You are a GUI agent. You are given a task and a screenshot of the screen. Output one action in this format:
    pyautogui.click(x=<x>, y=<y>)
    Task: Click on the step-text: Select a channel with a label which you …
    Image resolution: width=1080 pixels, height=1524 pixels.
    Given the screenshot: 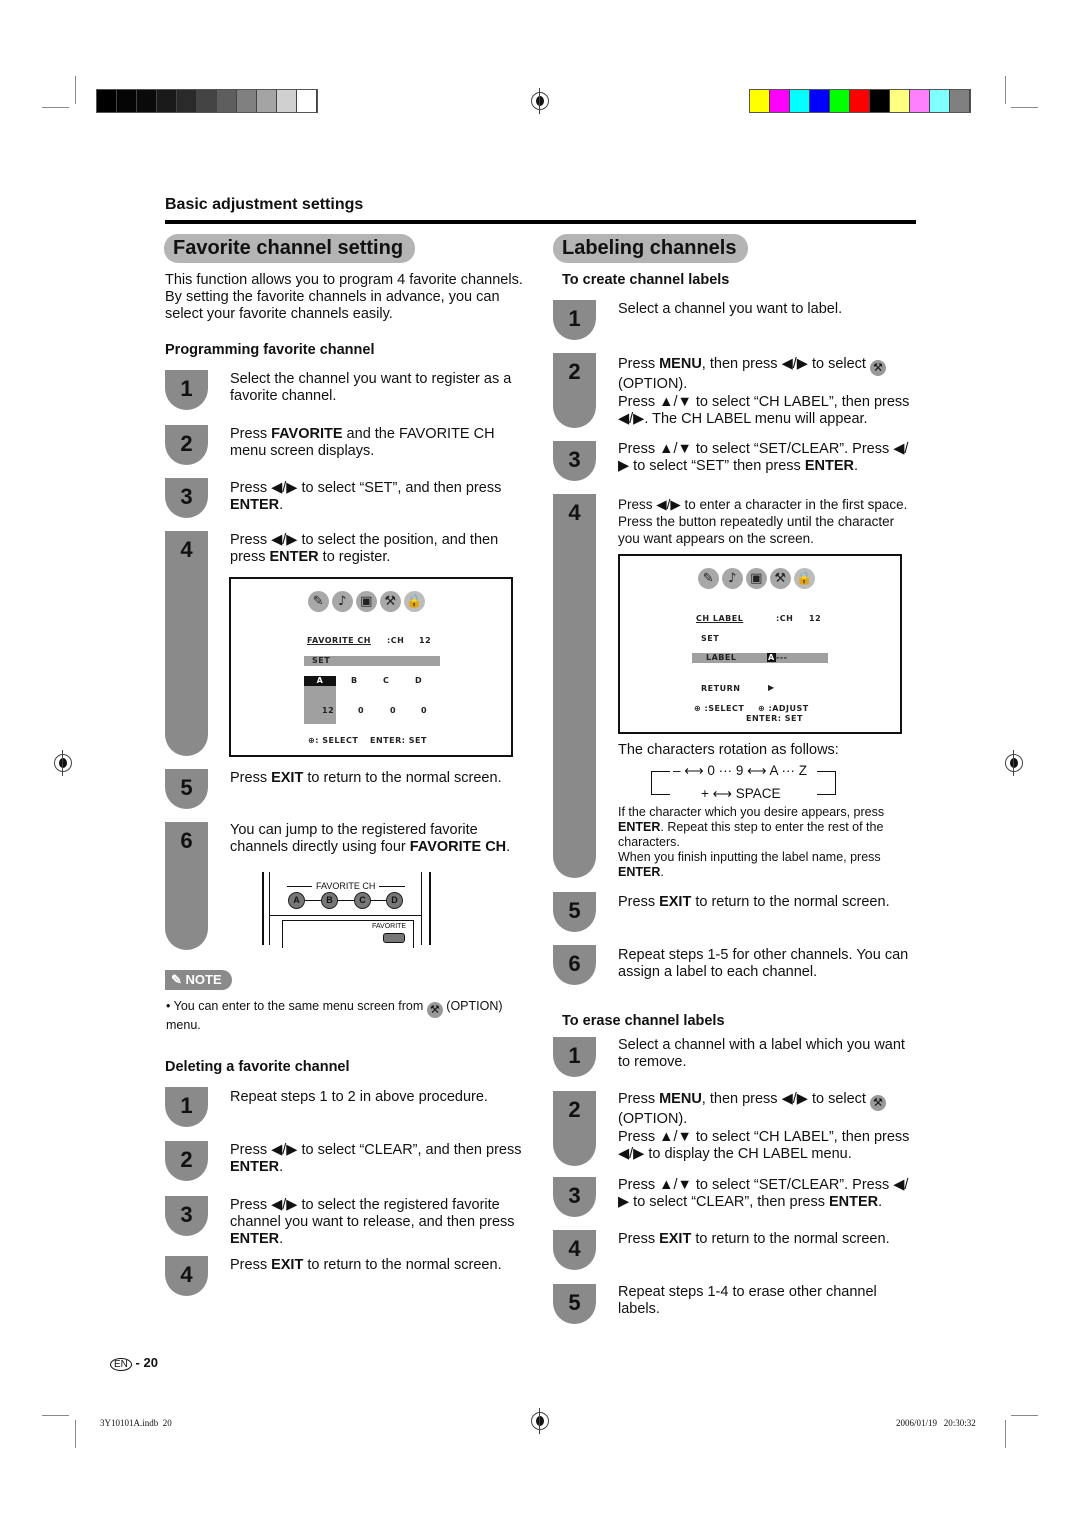 What is the action you would take?
    pyautogui.click(x=761, y=1053)
    